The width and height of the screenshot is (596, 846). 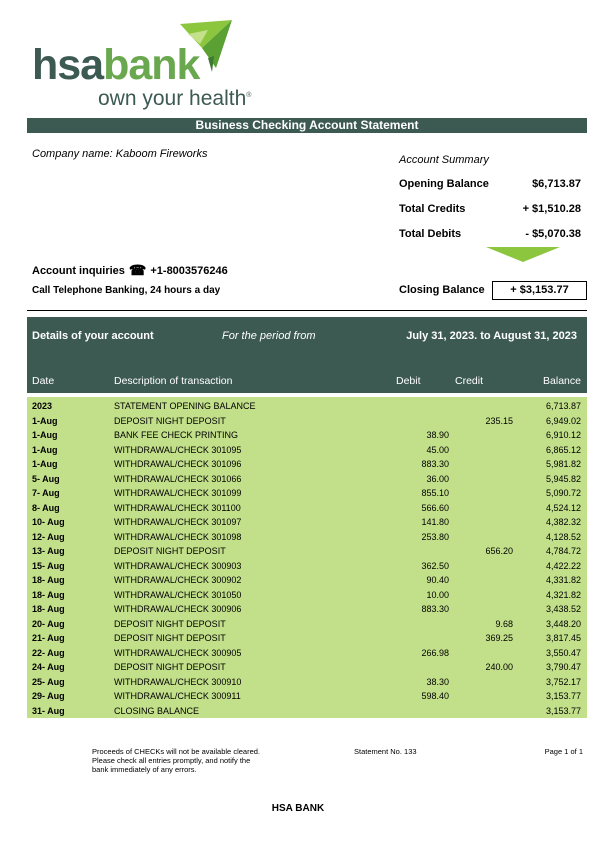 What do you see at coordinates (178, 493) in the screenshot?
I see `cell-description: WITHDRAWAL/CHECK 301099` at bounding box center [178, 493].